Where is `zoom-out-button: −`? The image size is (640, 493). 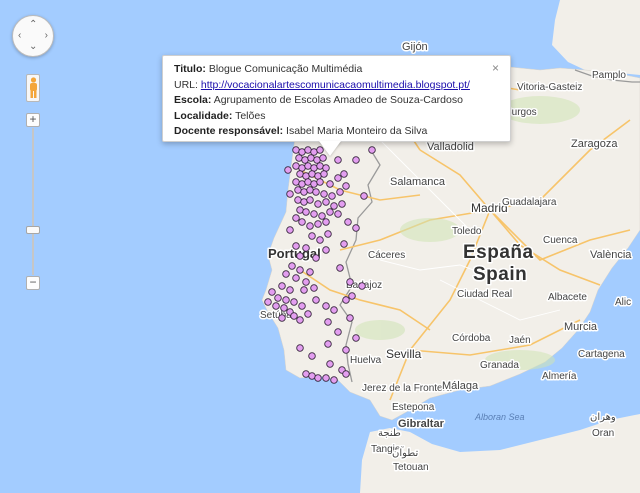 zoom-out-button: − is located at coordinates (33, 283).